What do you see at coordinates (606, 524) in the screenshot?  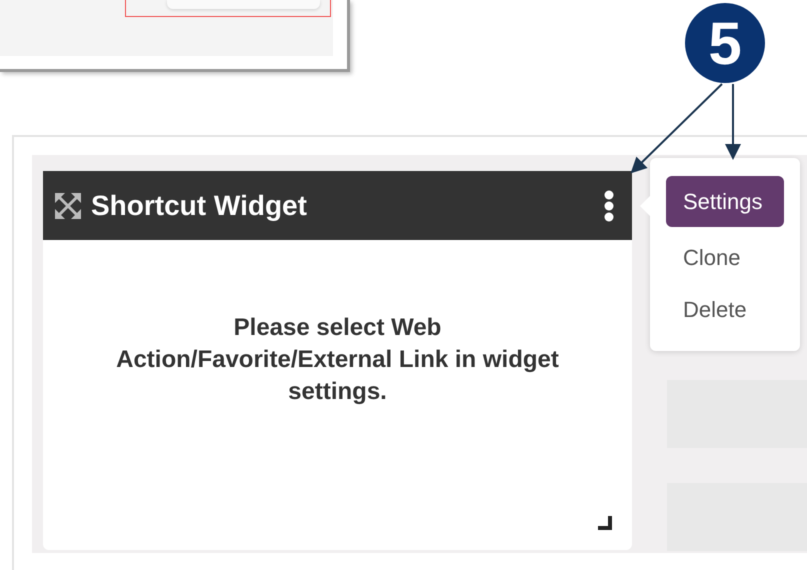 I see `resize-handle-icon` at bounding box center [606, 524].